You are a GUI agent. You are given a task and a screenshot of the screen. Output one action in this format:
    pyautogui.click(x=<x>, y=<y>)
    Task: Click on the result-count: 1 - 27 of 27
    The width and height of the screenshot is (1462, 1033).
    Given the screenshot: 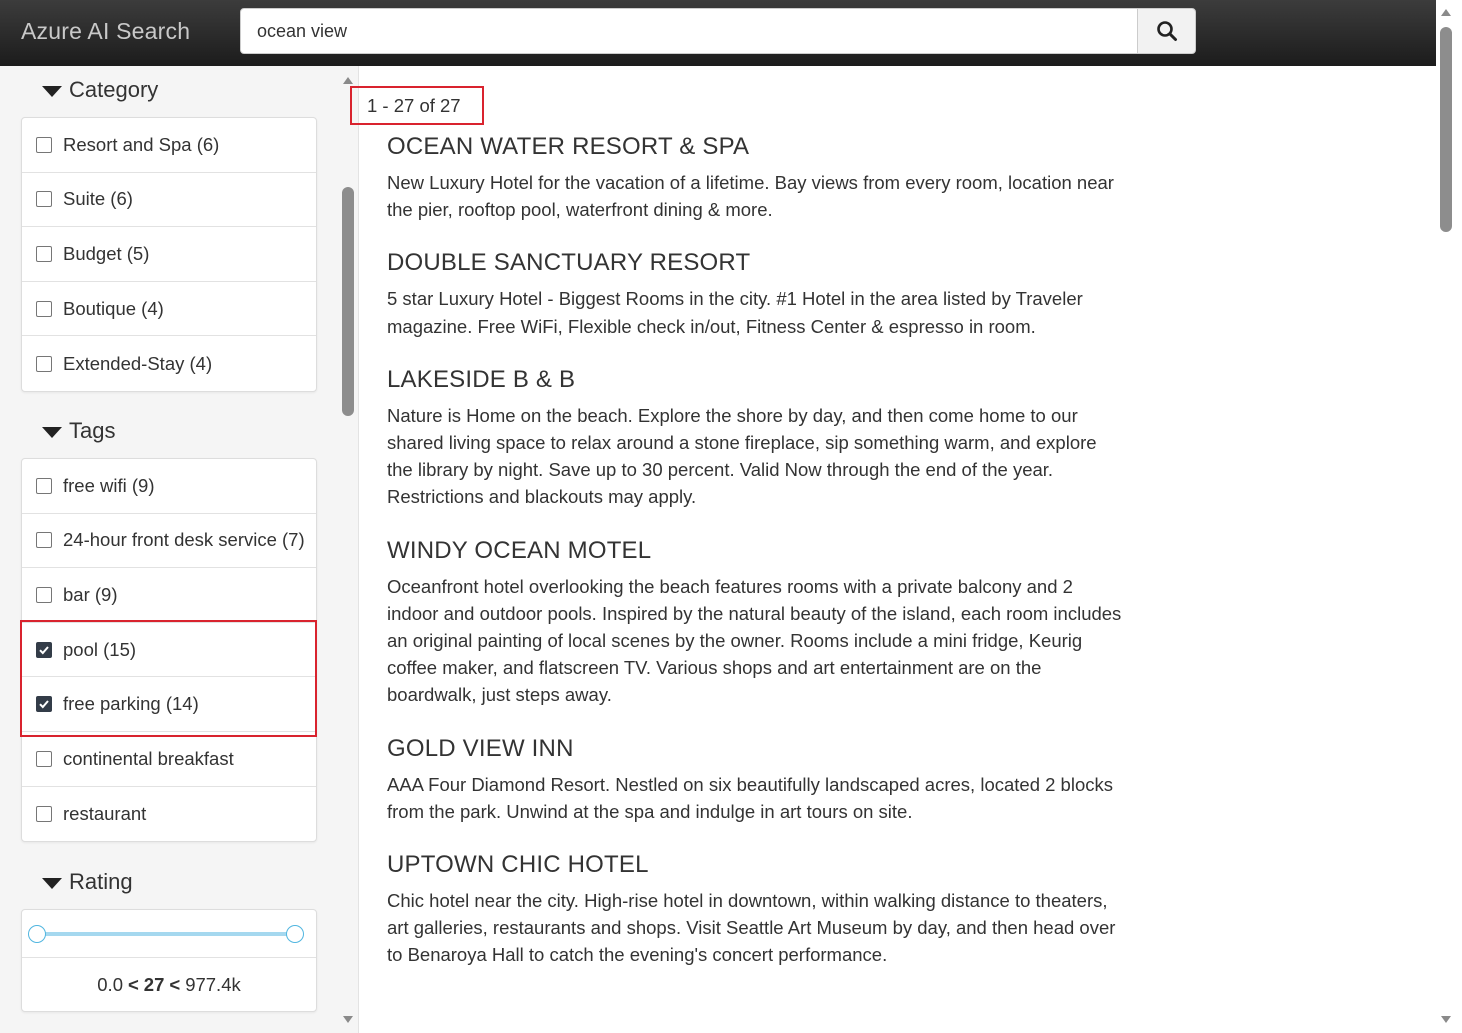 What is the action you would take?
    pyautogui.click(x=417, y=105)
    